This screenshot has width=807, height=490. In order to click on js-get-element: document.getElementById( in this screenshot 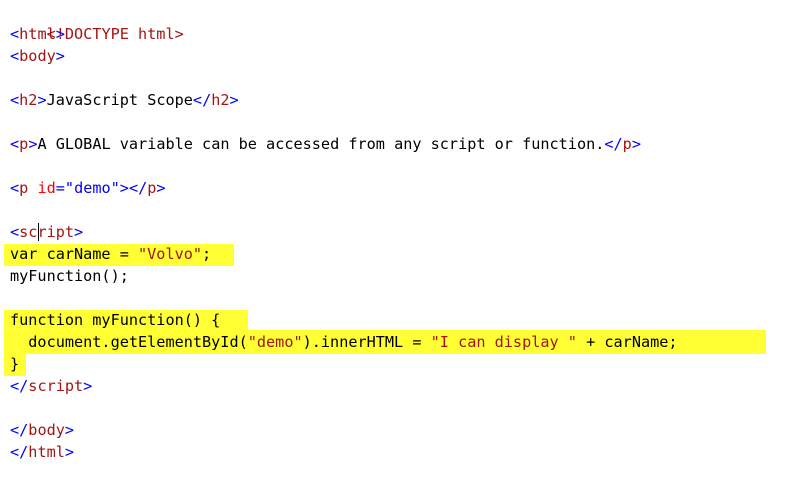, I will do `click(129, 342)`.